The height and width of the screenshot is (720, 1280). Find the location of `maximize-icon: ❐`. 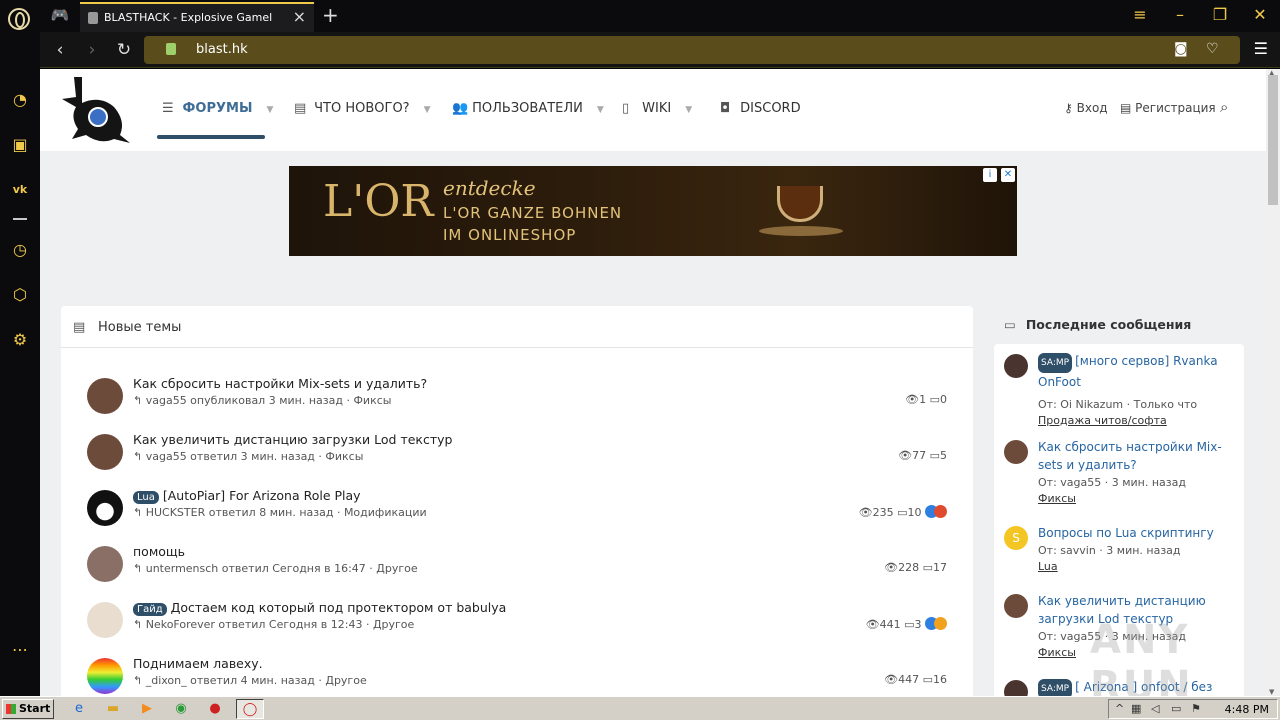

maximize-icon: ❐ is located at coordinates (1220, 14).